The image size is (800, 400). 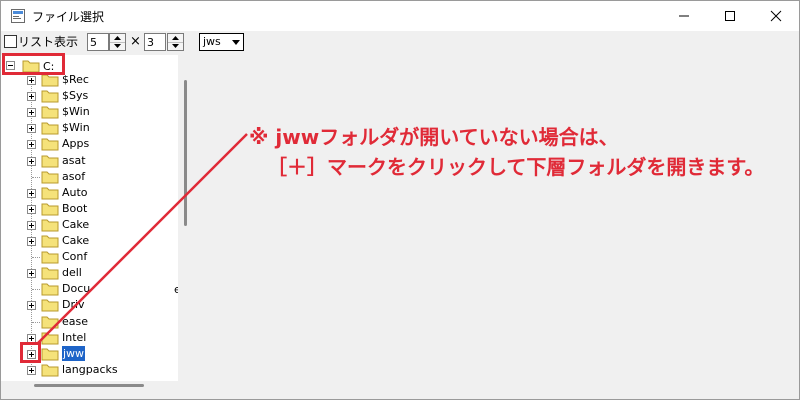 What do you see at coordinates (30, 352) in the screenshot?
I see `highlight-expand-box` at bounding box center [30, 352].